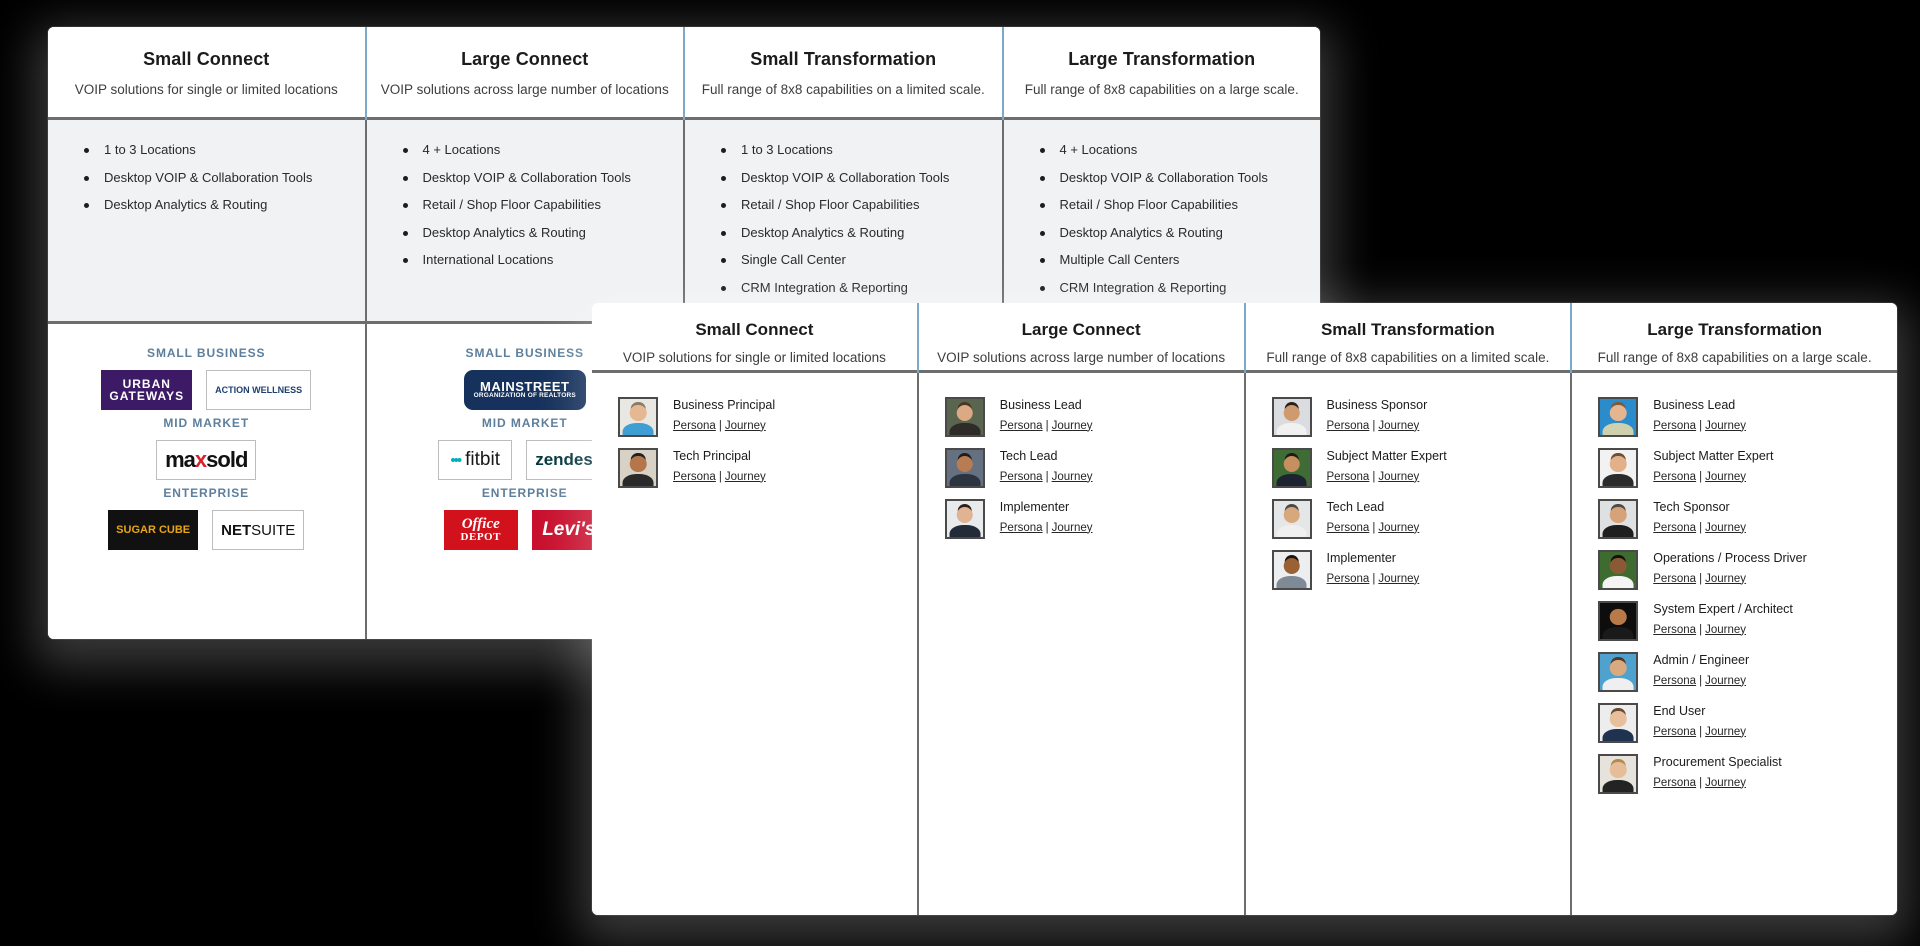 This screenshot has height=946, width=1920. Describe the element at coordinates (1699, 516) in the screenshot. I see `persona-text: Tech Sponsor Persona | Journey` at that location.